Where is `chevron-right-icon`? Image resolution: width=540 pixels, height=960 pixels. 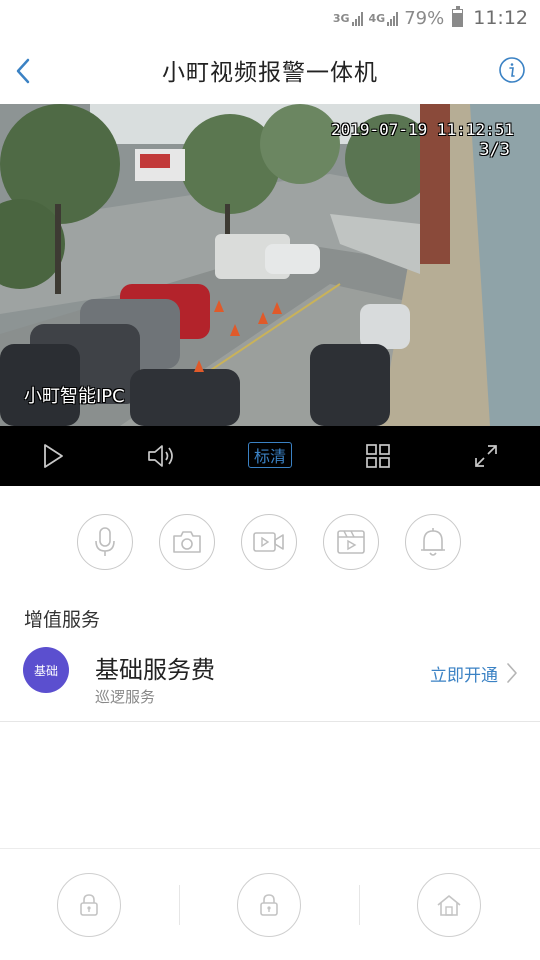 chevron-right-icon is located at coordinates (512, 673).